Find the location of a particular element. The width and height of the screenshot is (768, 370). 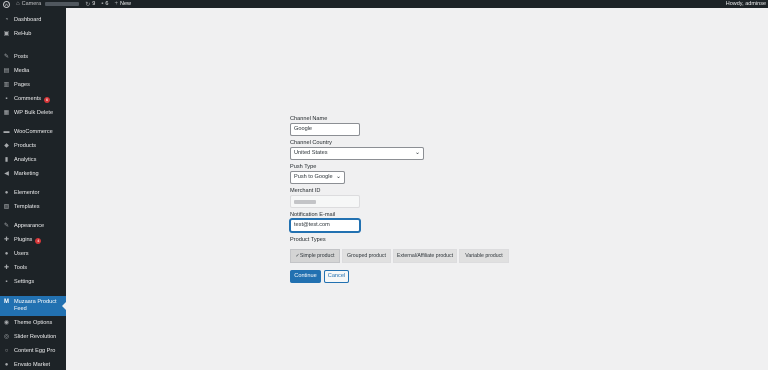

sidebar-item-wp-bulk-delete: ▦ WP Bulk Delete is located at coordinates (33, 113).